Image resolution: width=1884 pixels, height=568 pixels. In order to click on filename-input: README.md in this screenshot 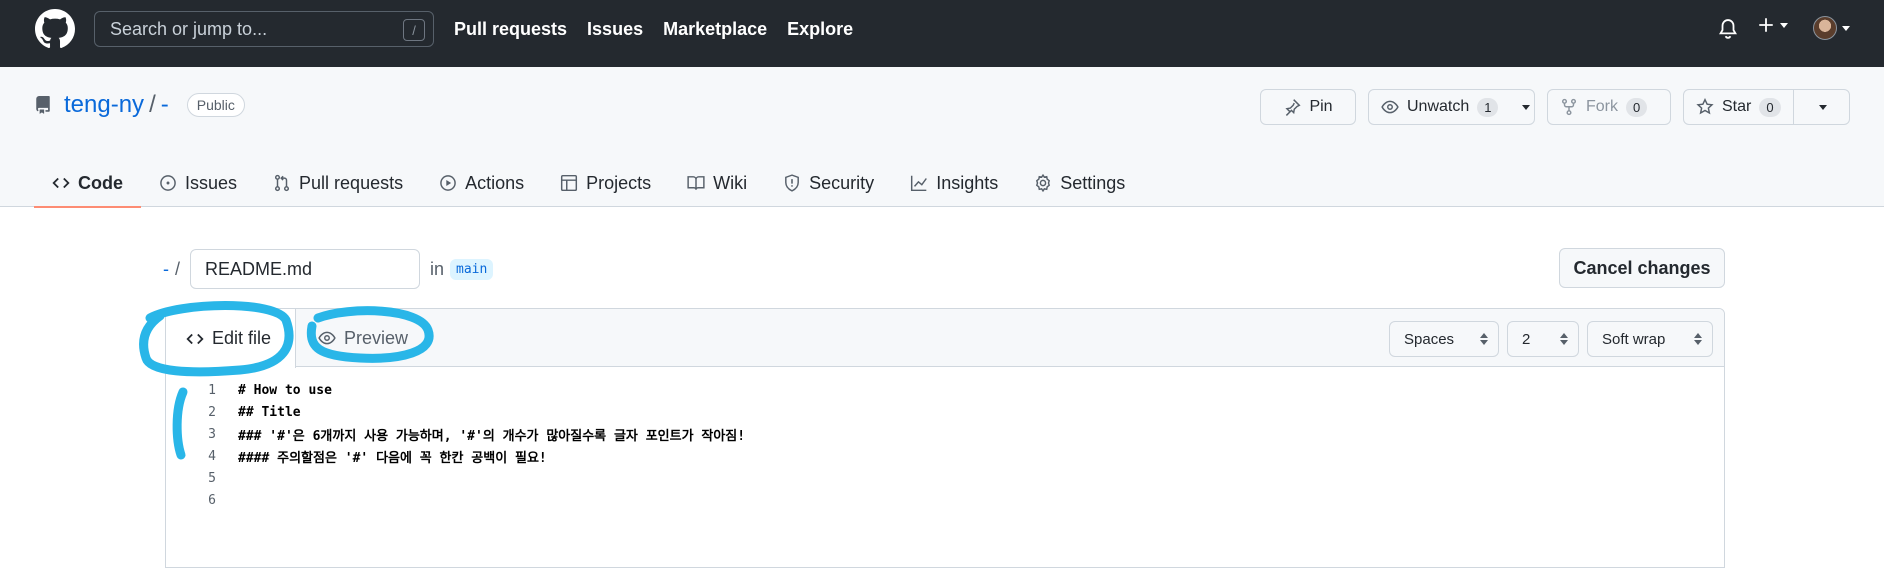, I will do `click(305, 269)`.